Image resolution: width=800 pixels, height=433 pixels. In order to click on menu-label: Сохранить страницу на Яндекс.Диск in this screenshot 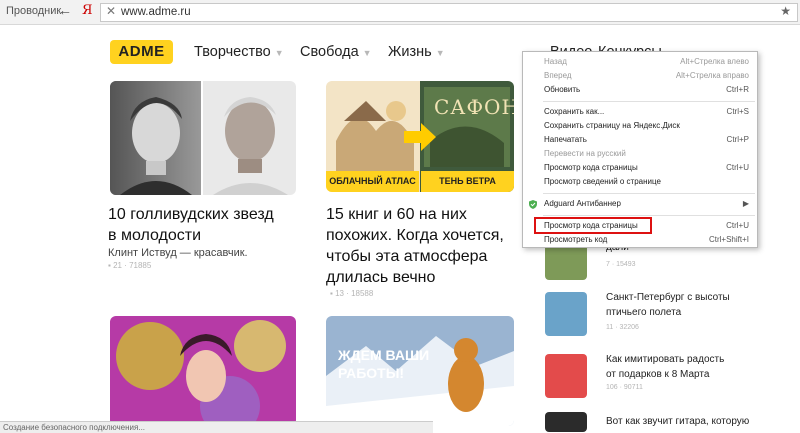, I will do `click(612, 125)`.